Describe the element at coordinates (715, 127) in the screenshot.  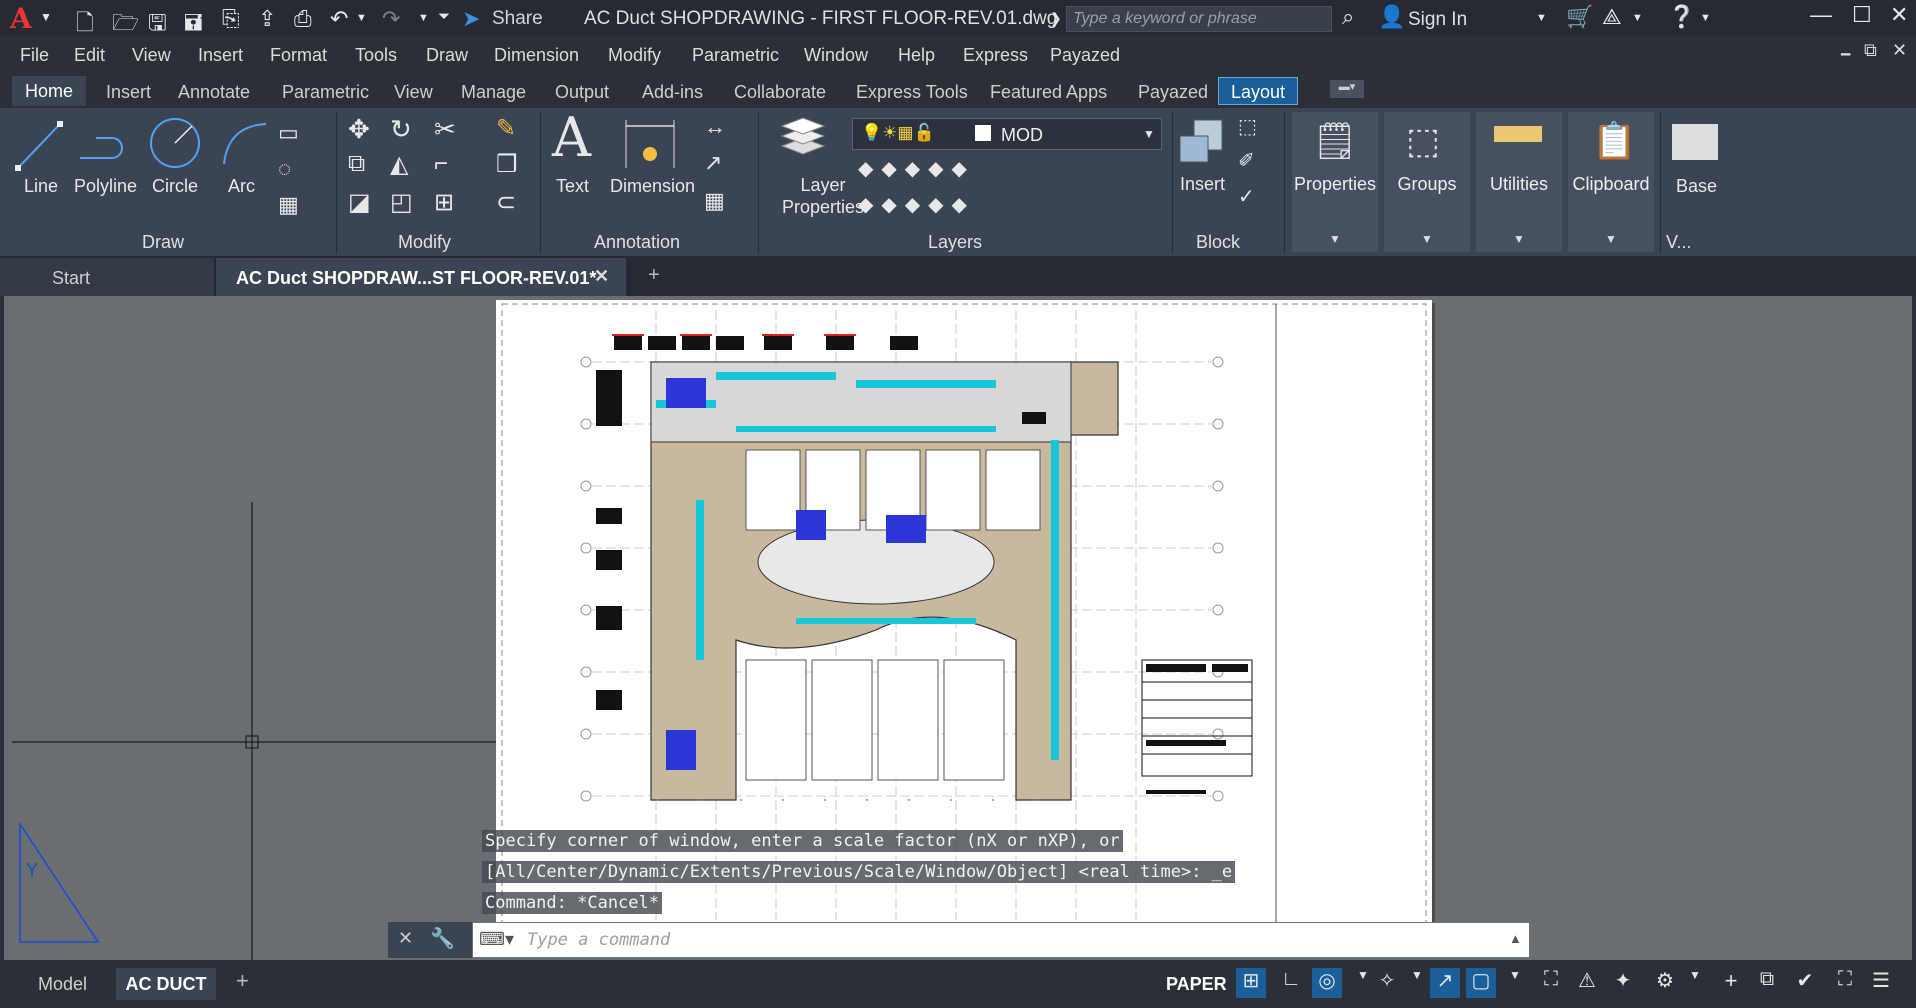
I see `linear-dim-icon: ↔` at that location.